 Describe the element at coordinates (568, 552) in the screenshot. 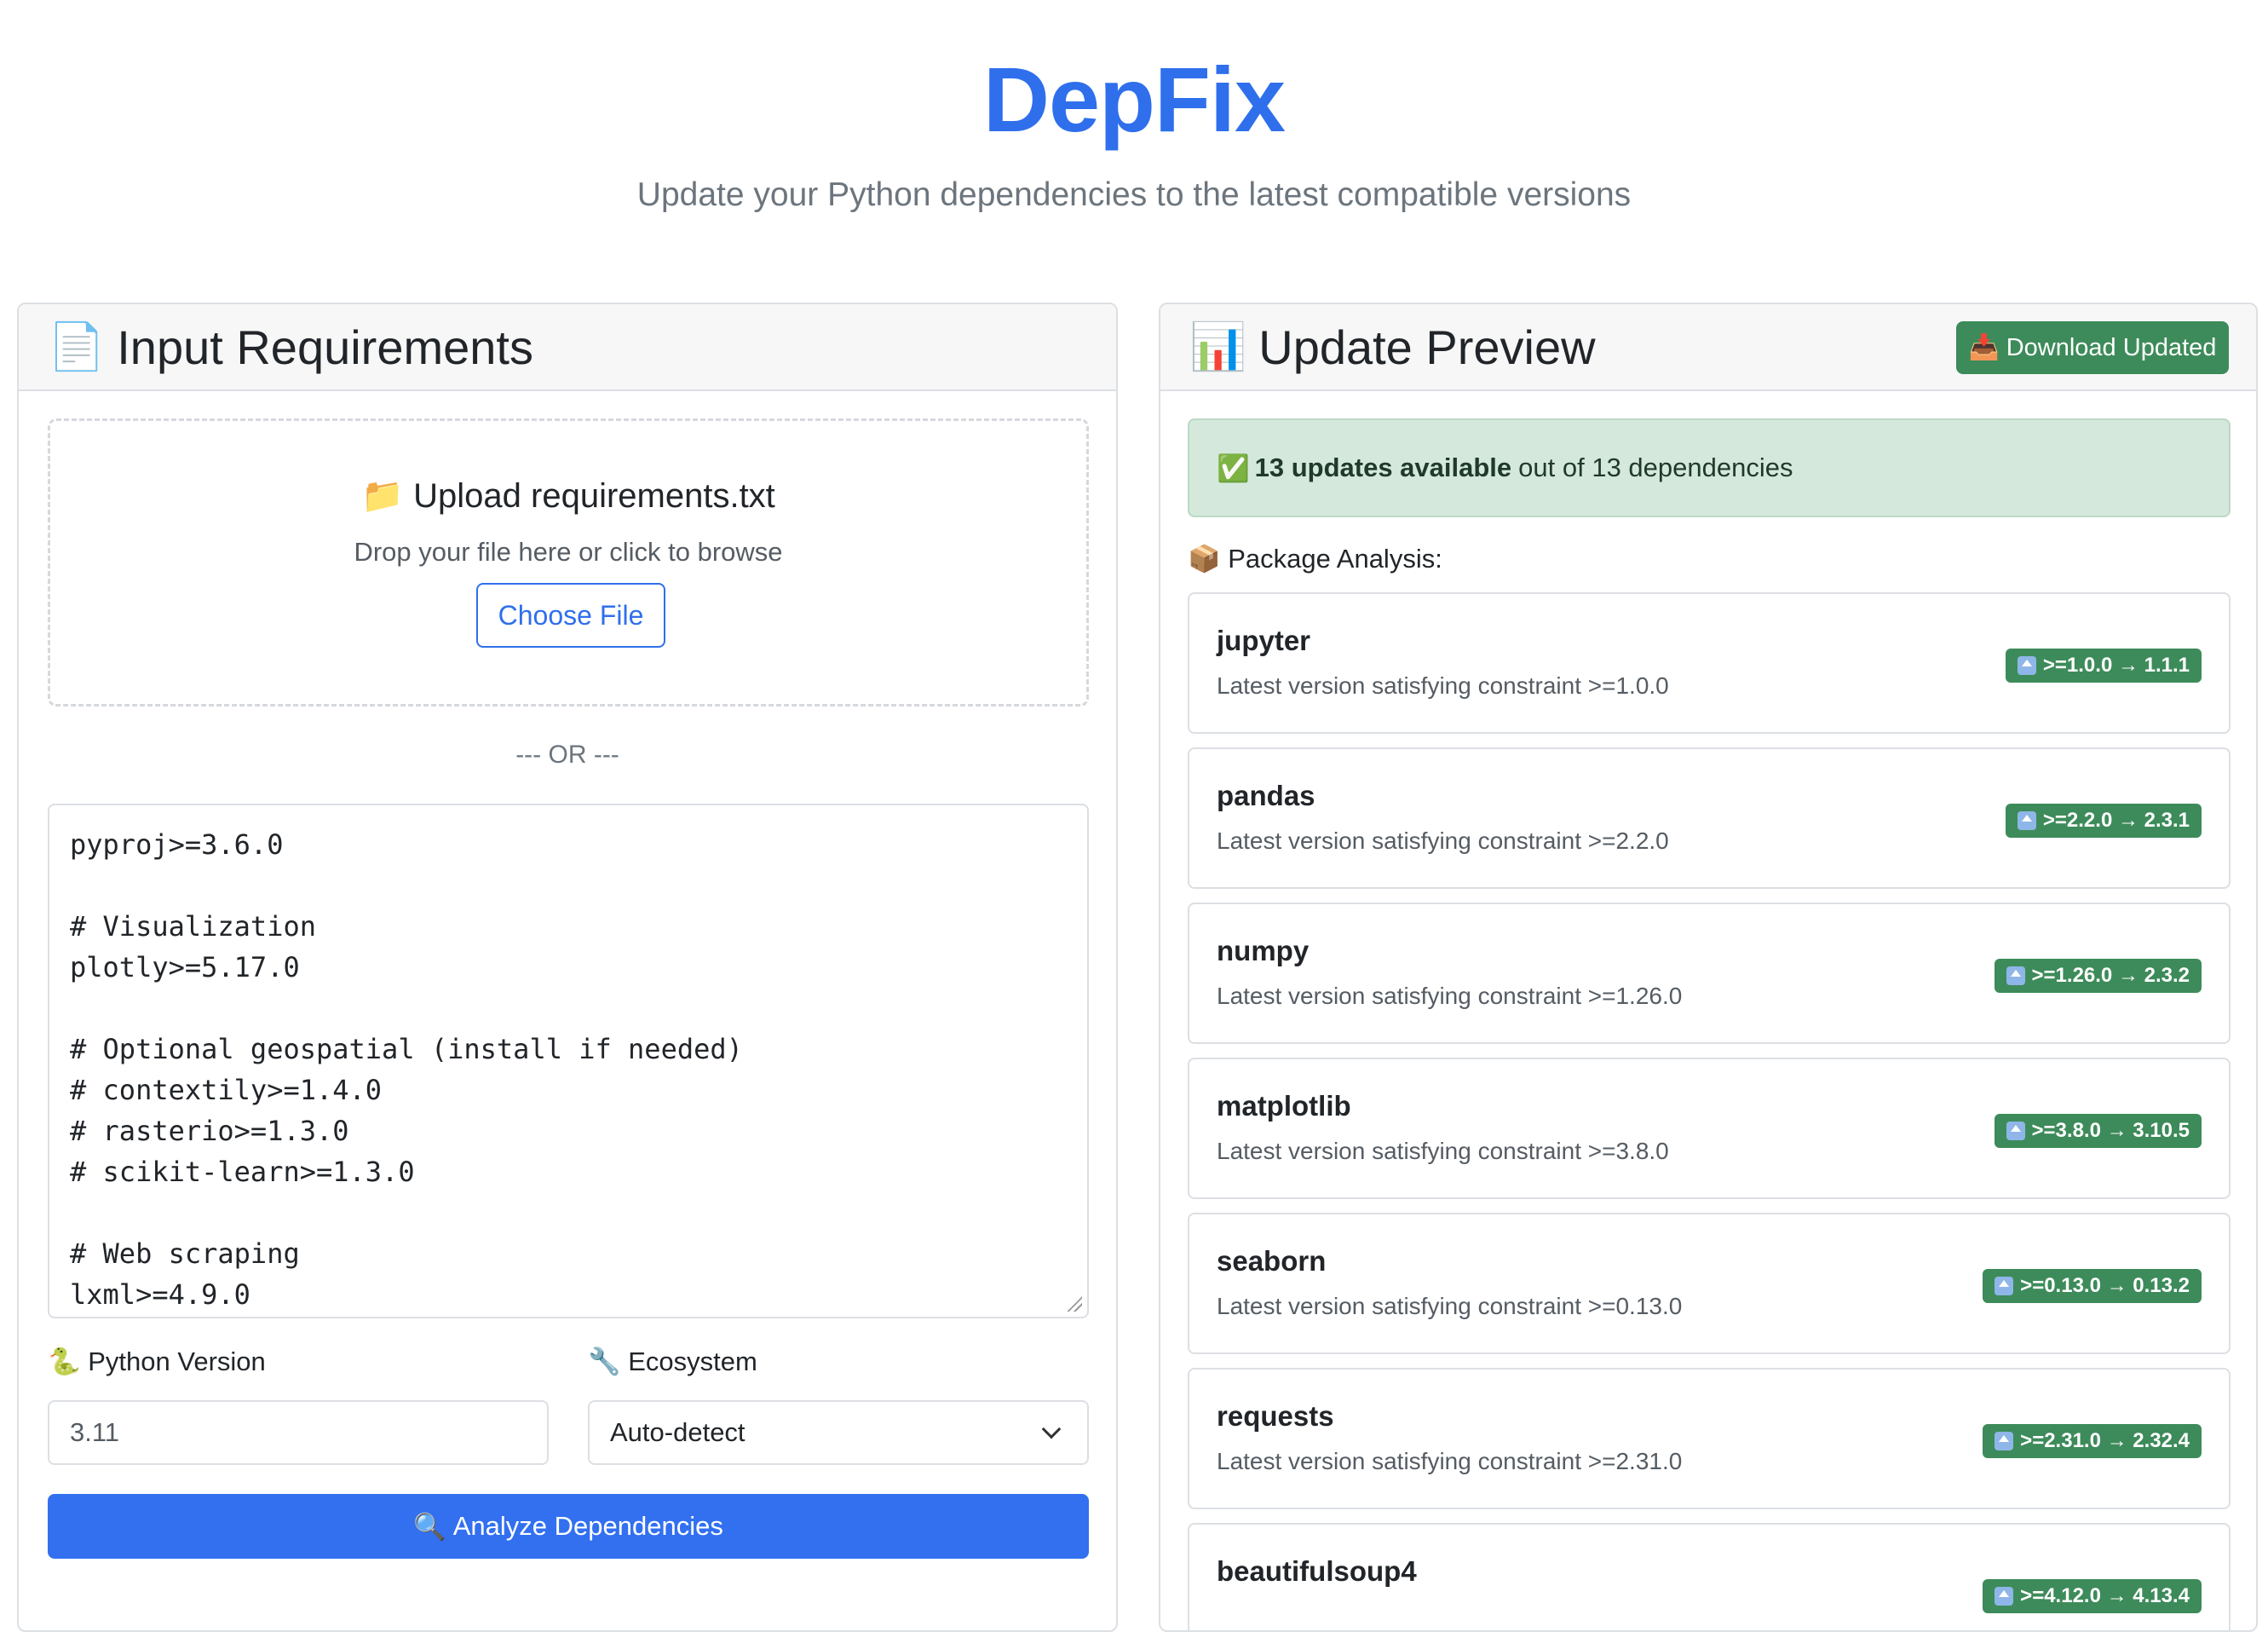

I see `upload-hint: Drop your file here or click to browse` at that location.